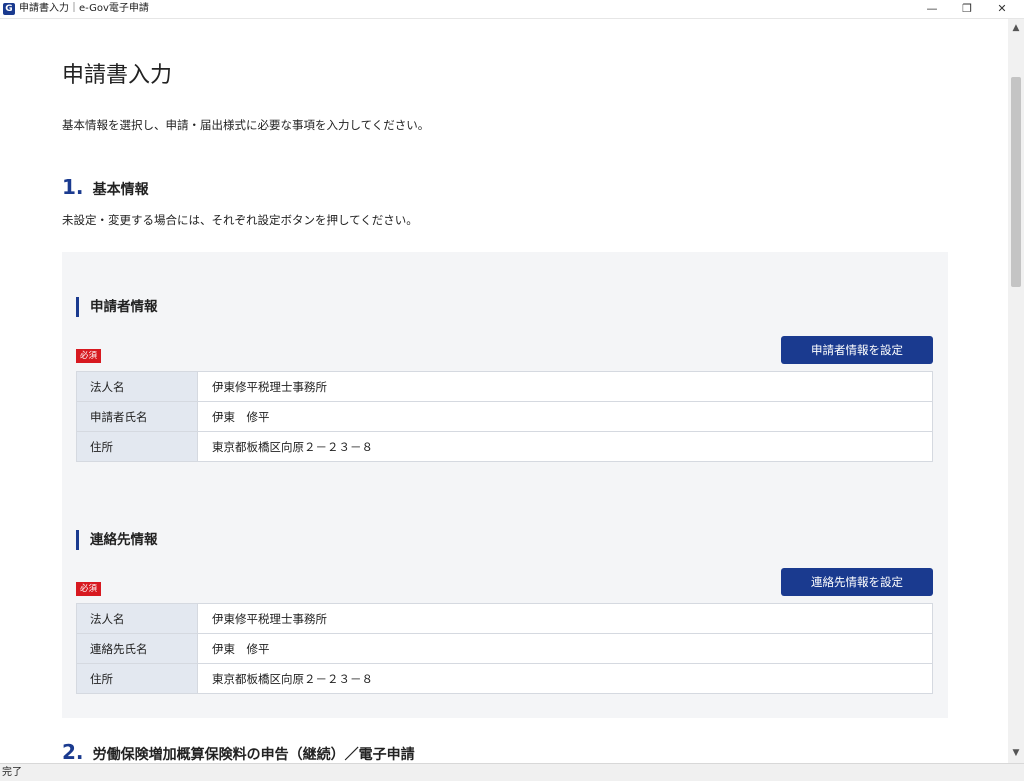 Image resolution: width=1024 pixels, height=782 pixels. What do you see at coordinates (137, 416) in the screenshot?
I see `row-label: 申請者氏名` at bounding box center [137, 416].